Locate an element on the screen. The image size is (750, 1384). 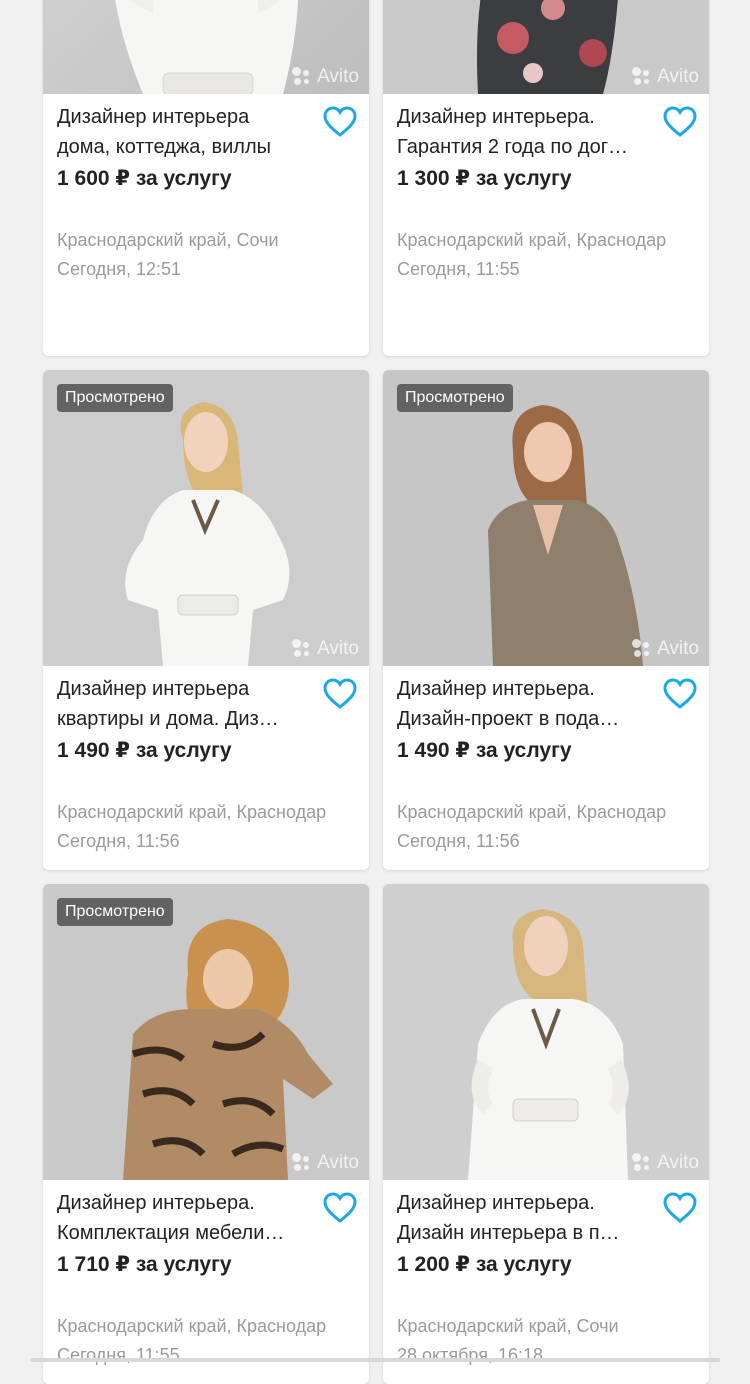
bottom-scroll-indicator is located at coordinates (375, 1360).